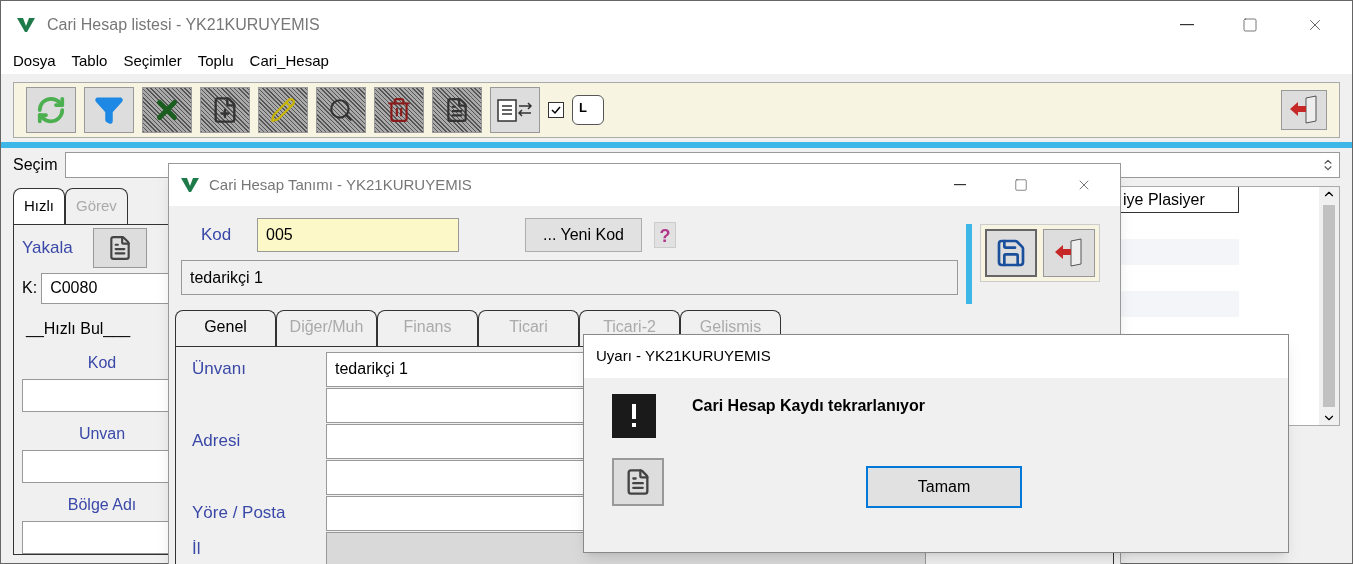 This screenshot has height=564, width=1365. What do you see at coordinates (89, 61) in the screenshot?
I see `menu-item: Tablo` at bounding box center [89, 61].